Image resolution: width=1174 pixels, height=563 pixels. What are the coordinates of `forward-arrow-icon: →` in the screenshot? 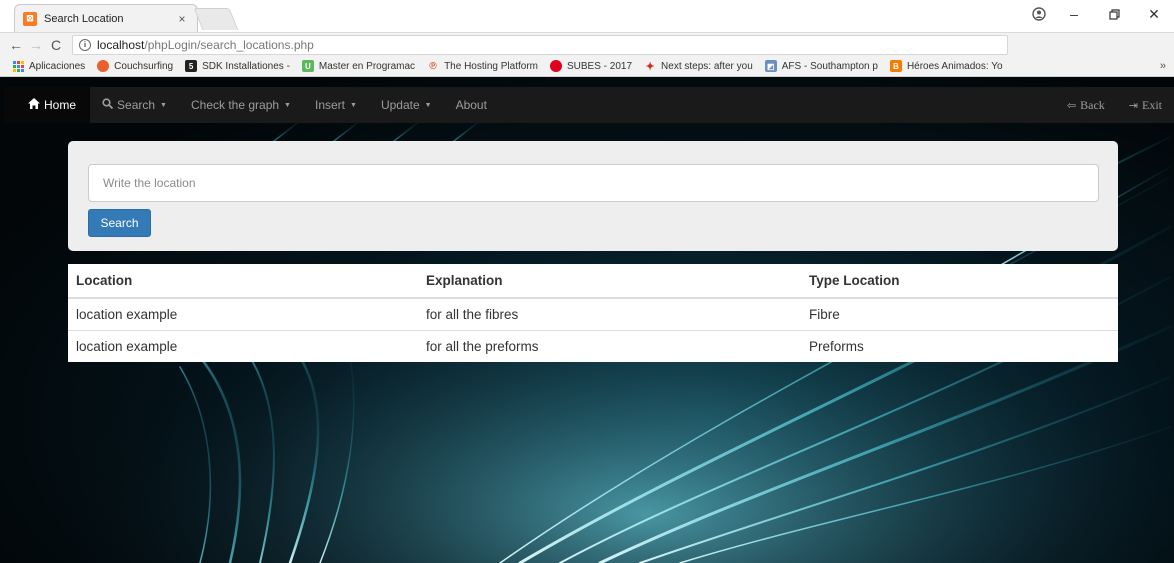 It's located at (36, 45).